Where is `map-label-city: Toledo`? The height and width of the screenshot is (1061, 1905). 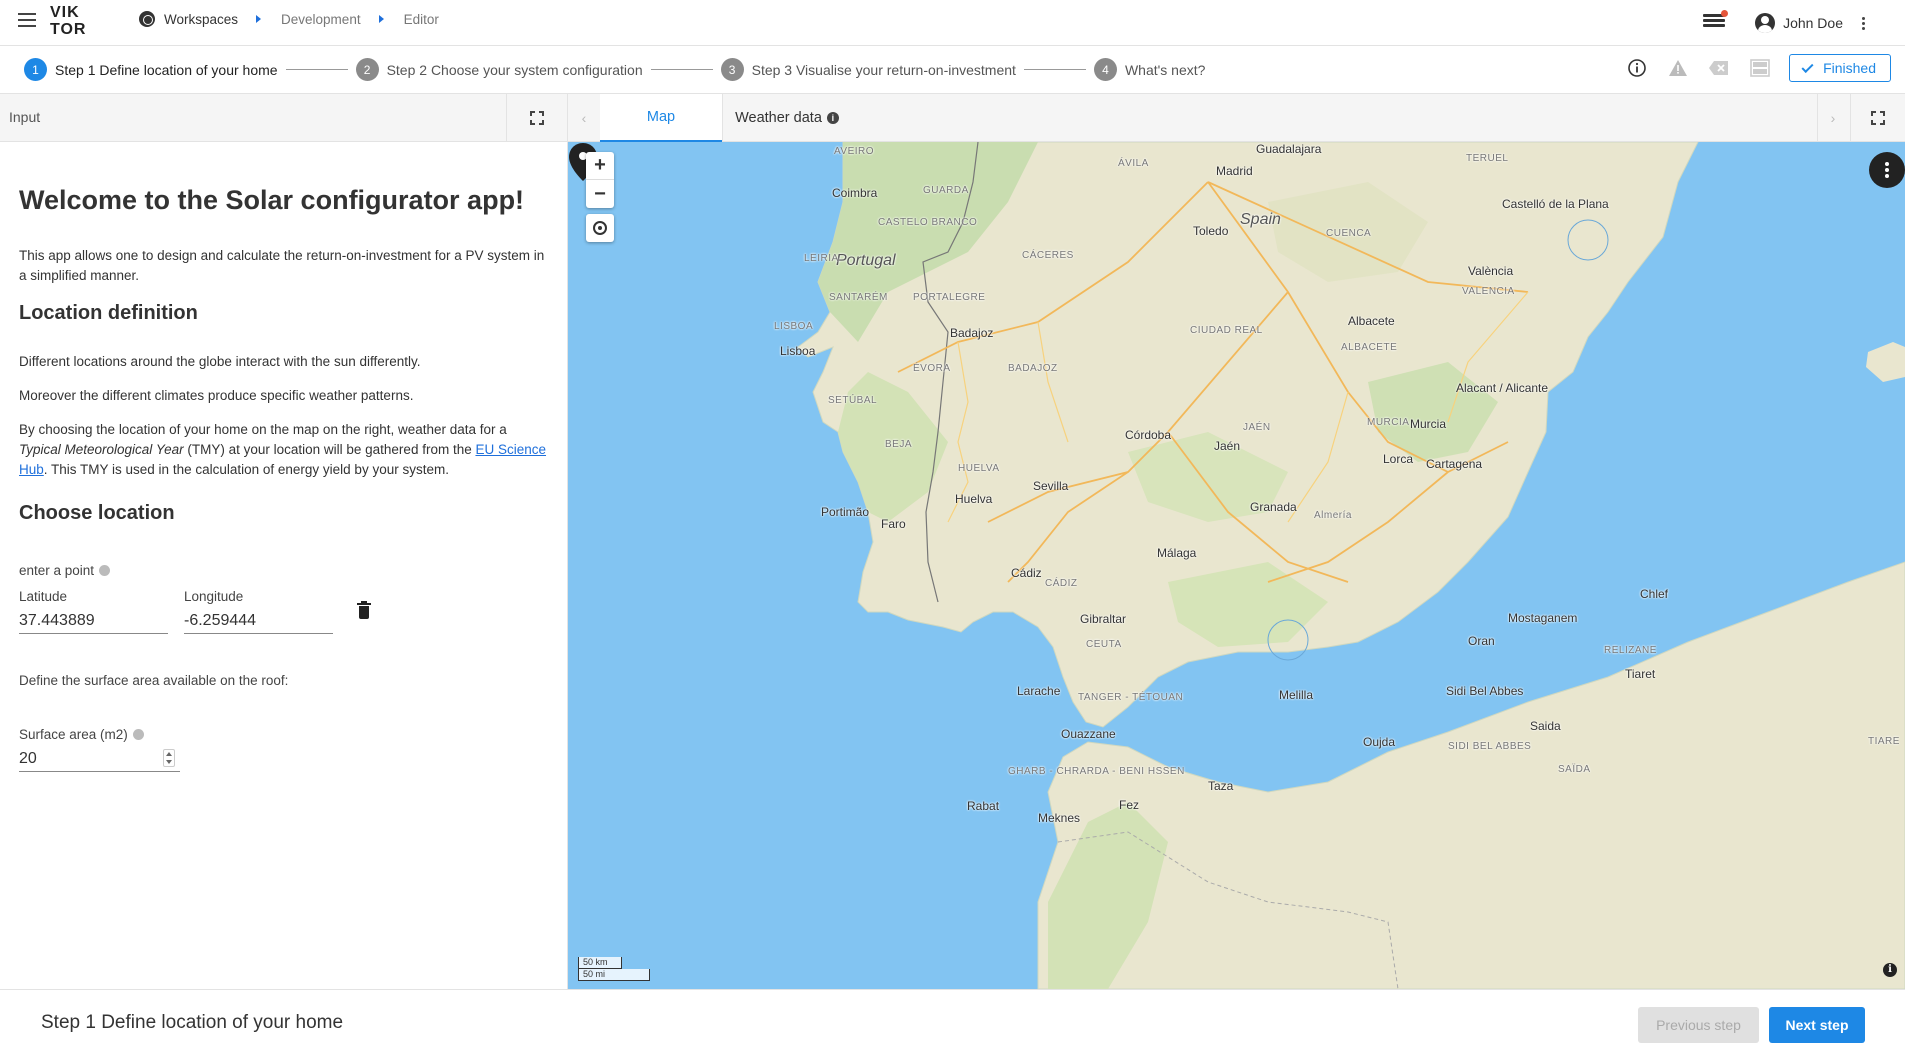 map-label-city: Toledo is located at coordinates (1211, 231).